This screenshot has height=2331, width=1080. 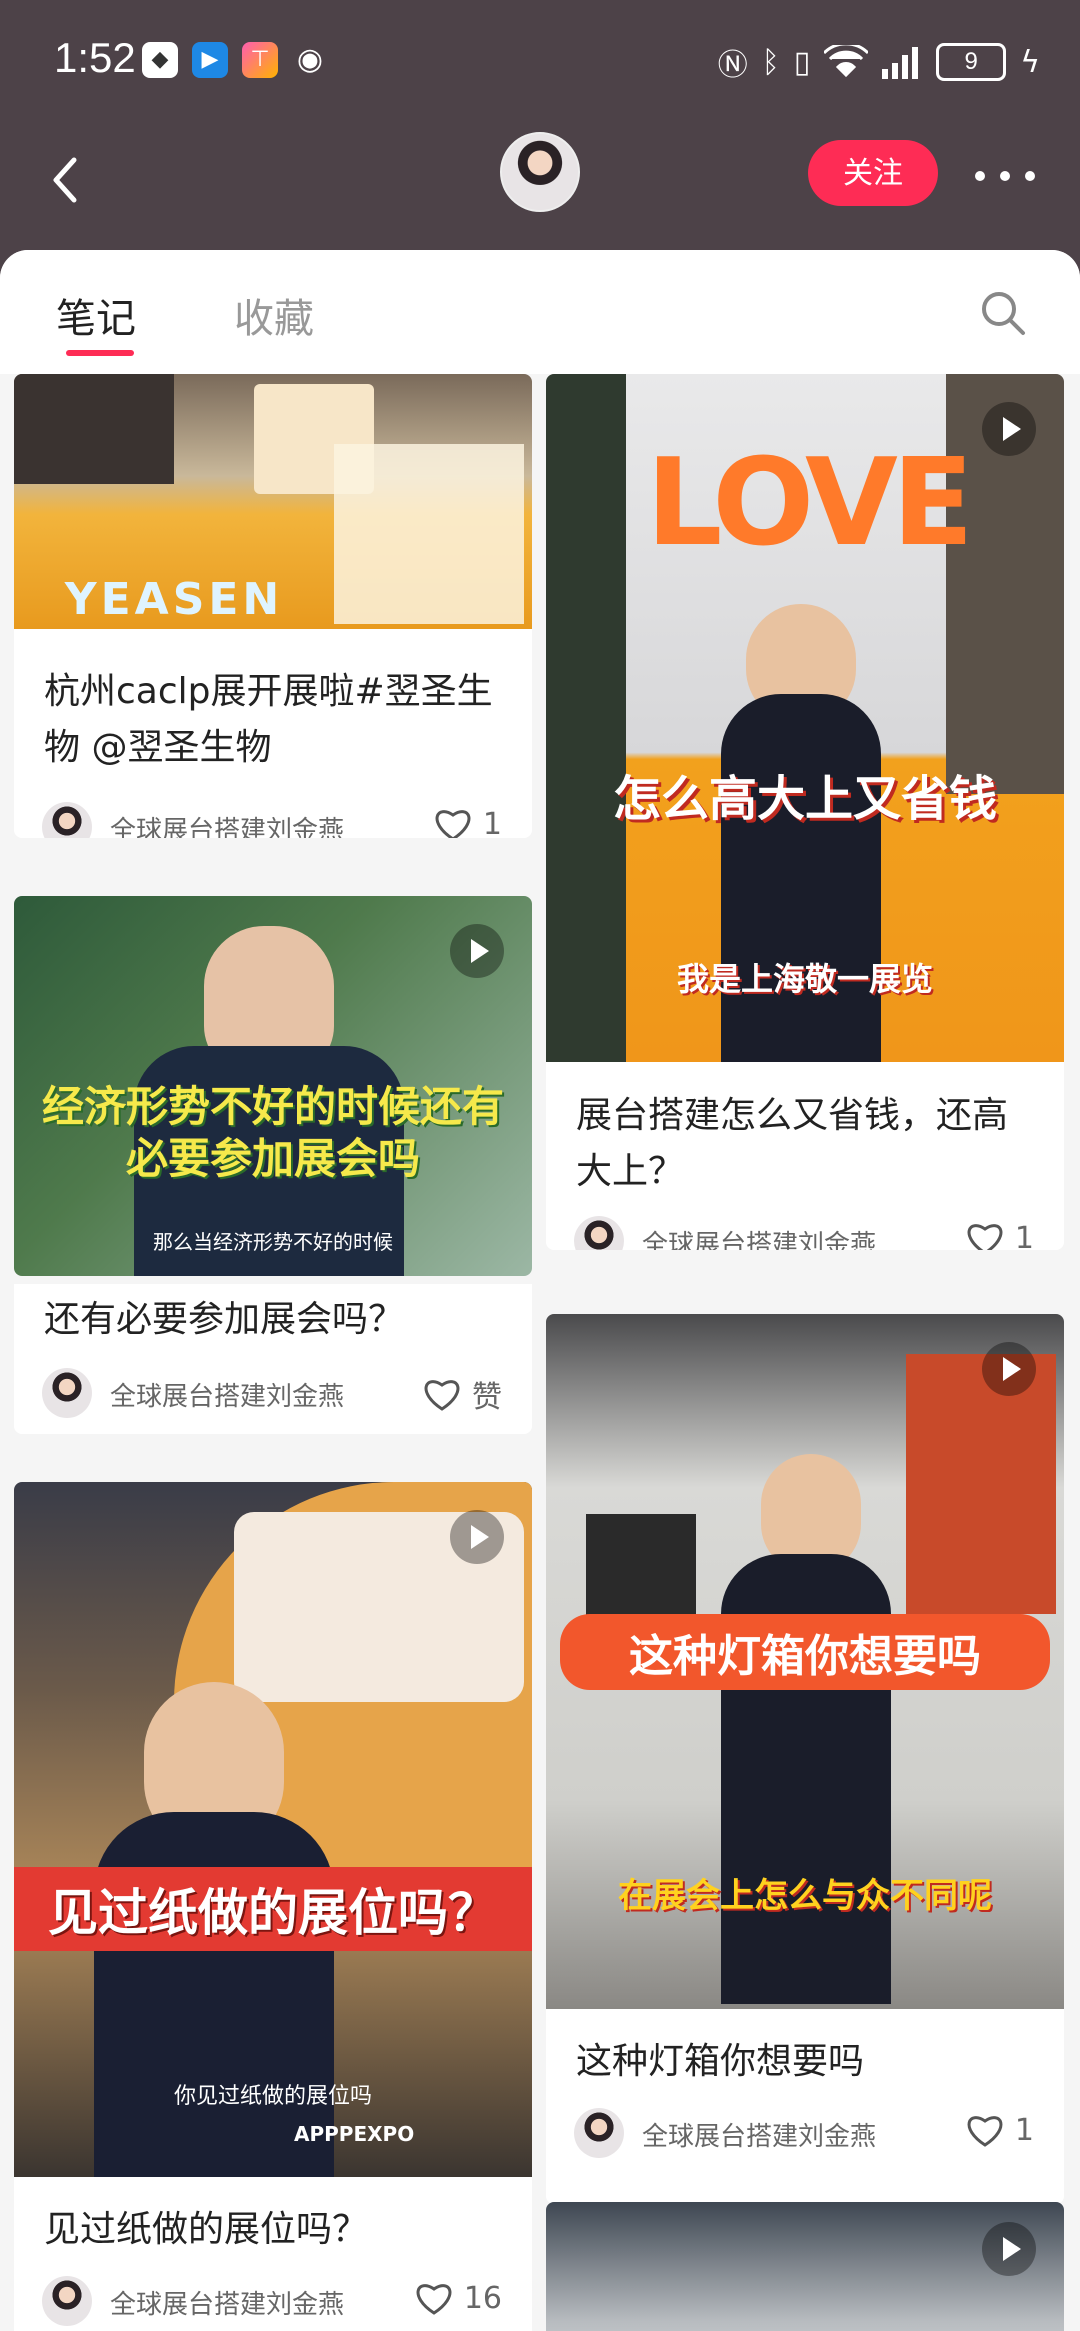 I want to click on more-icon, so click(x=1005, y=176).